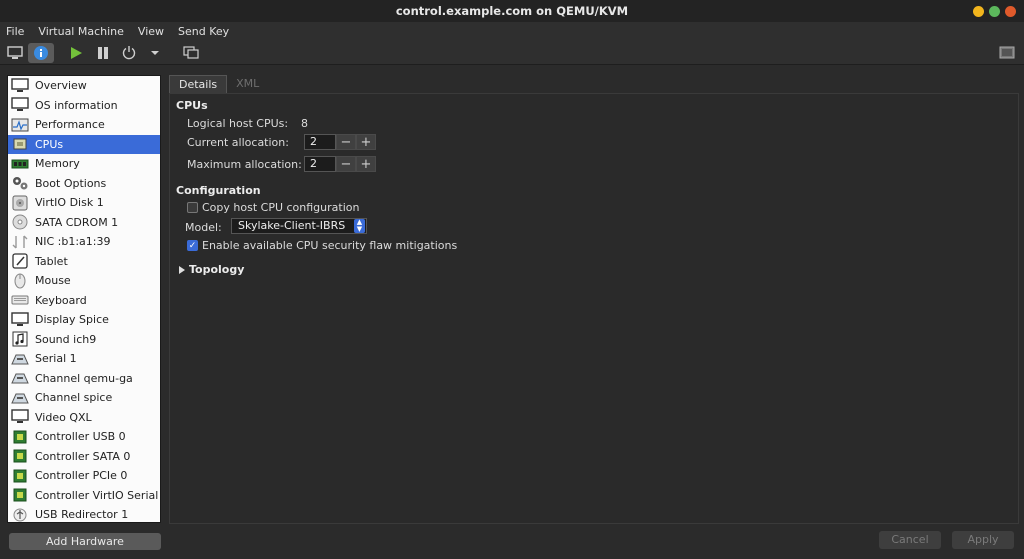  I want to click on current-allocation-increment: +, so click(366, 142).